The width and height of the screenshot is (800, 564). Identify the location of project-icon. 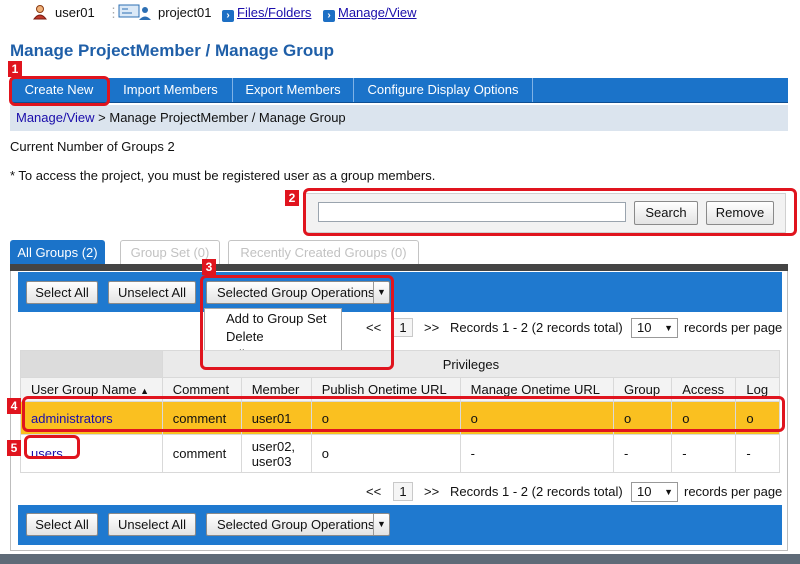
(134, 12).